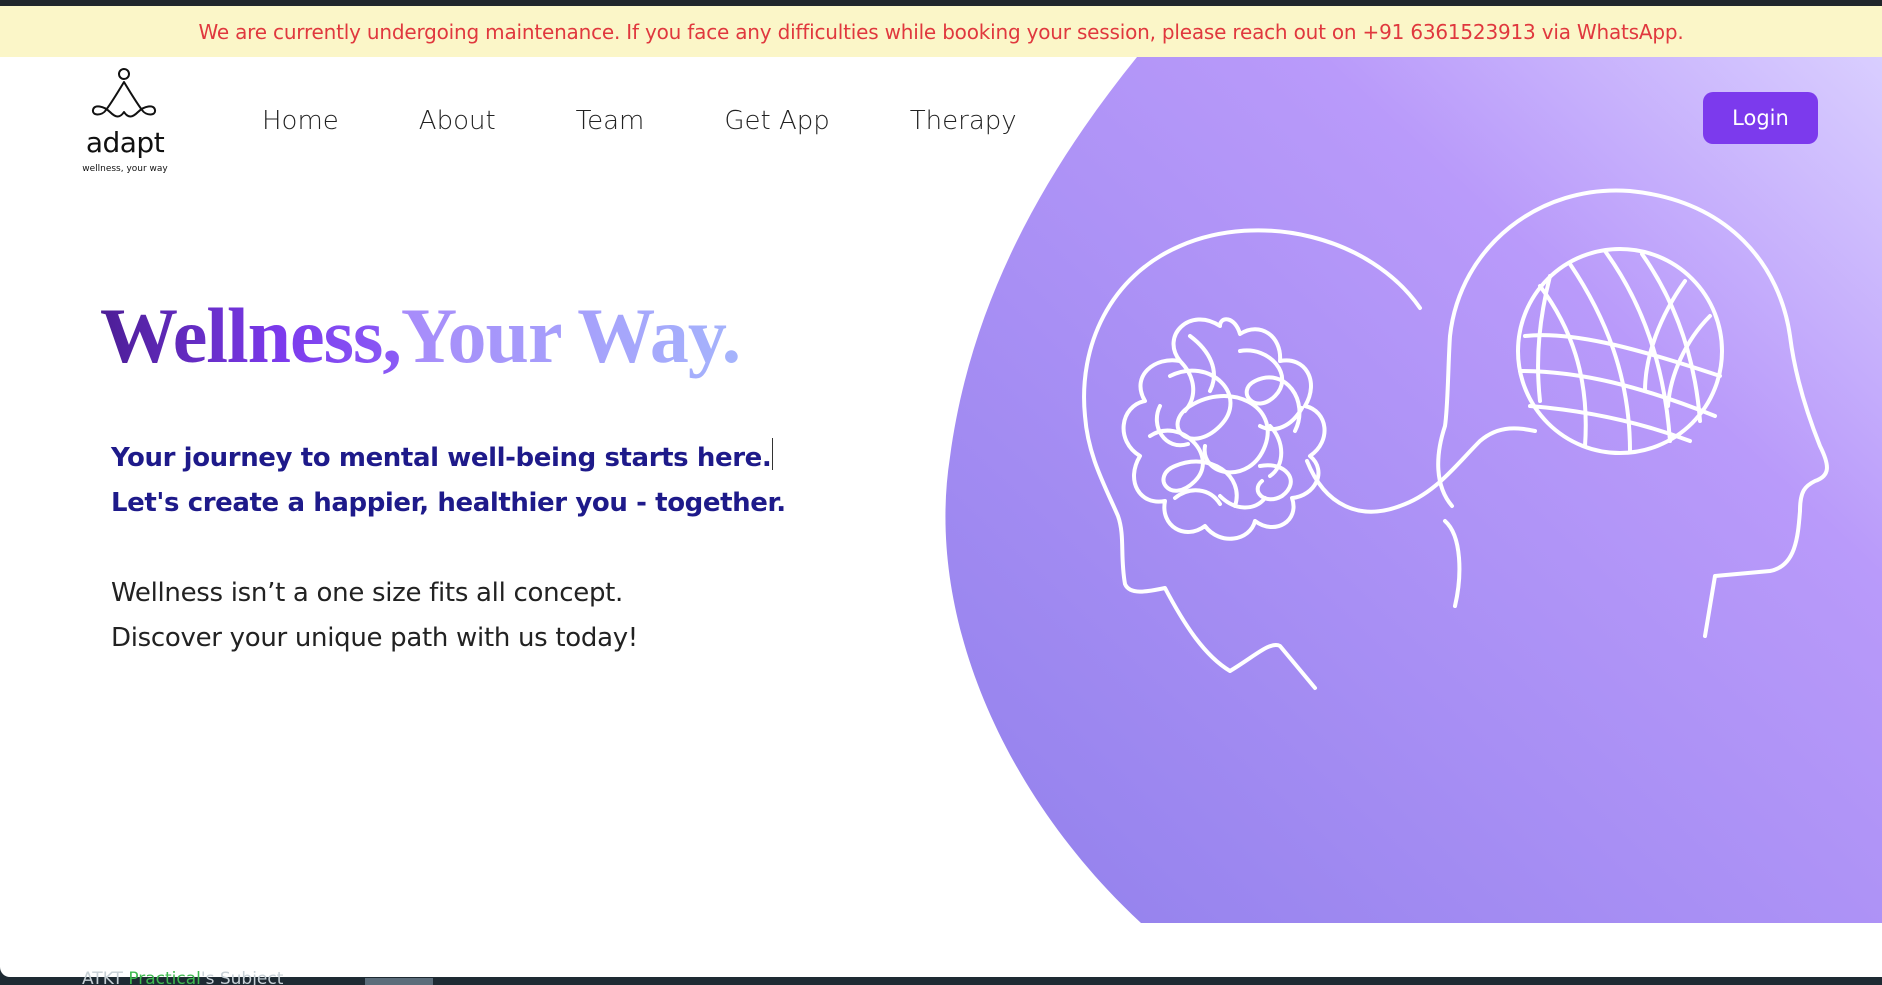 This screenshot has width=1882, height=985. What do you see at coordinates (125, 123) in the screenshot?
I see `adapt-logo: adapt wellness, your way` at bounding box center [125, 123].